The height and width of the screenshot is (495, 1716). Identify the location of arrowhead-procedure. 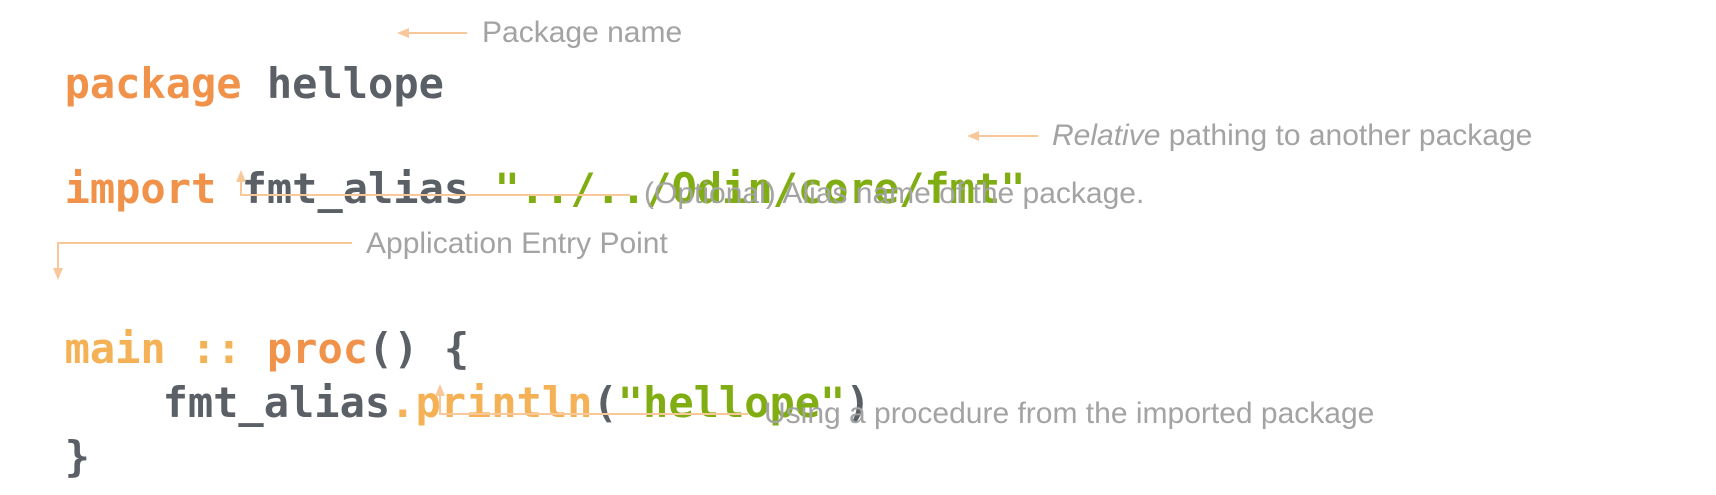
(440, 390).